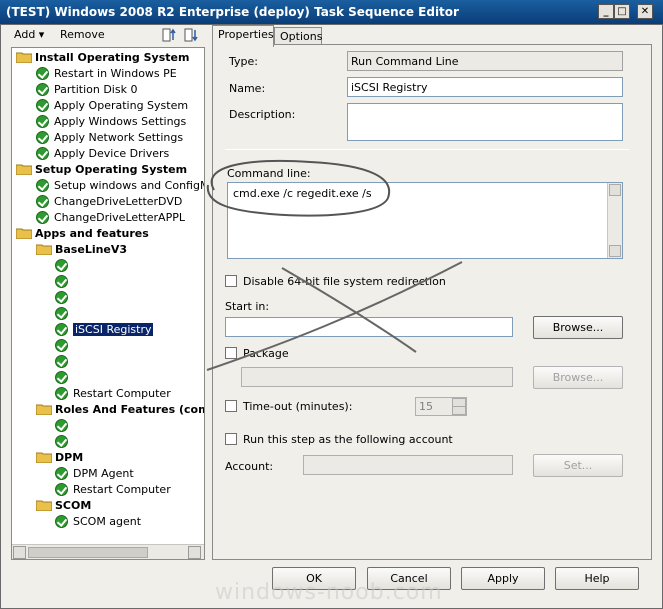  I want to click on tree-group: DPM, so click(59, 458).